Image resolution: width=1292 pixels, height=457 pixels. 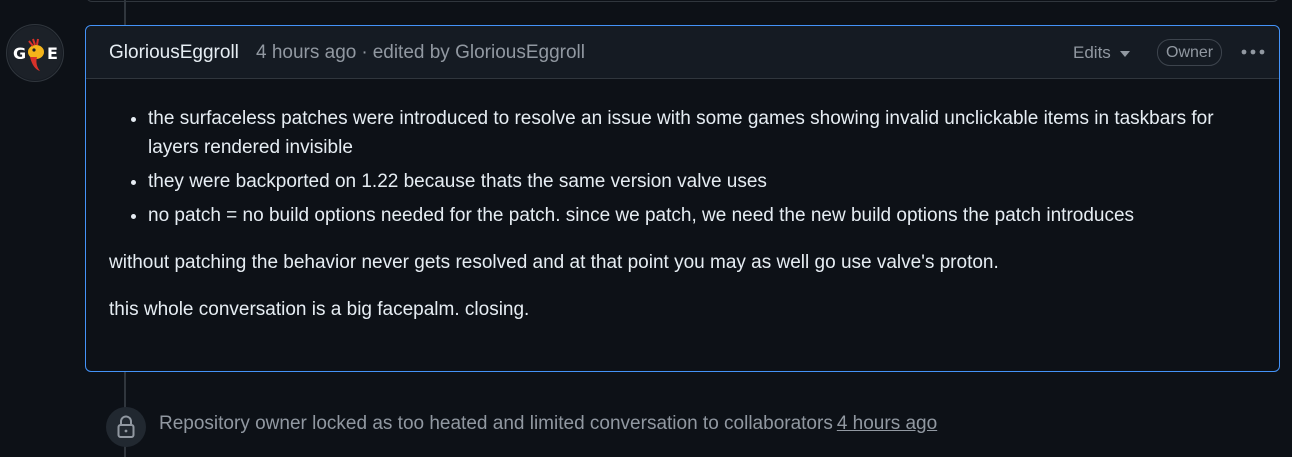 I want to click on comment-meta: 4 hours ago · edited by GloriousEggroll, so click(x=420, y=53).